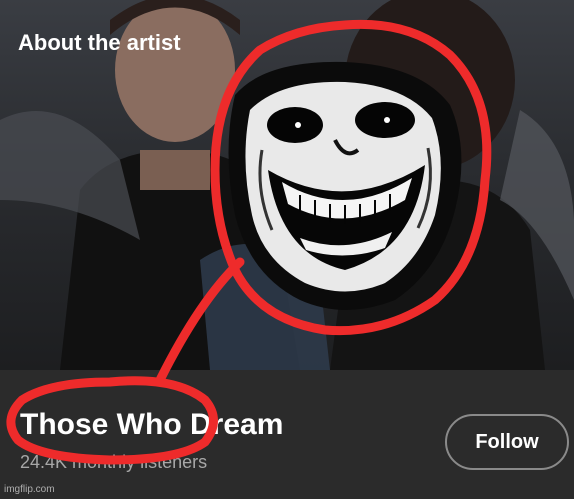 The height and width of the screenshot is (499, 574). I want to click on imgflip-watermark: imgflip.com, so click(29, 489).